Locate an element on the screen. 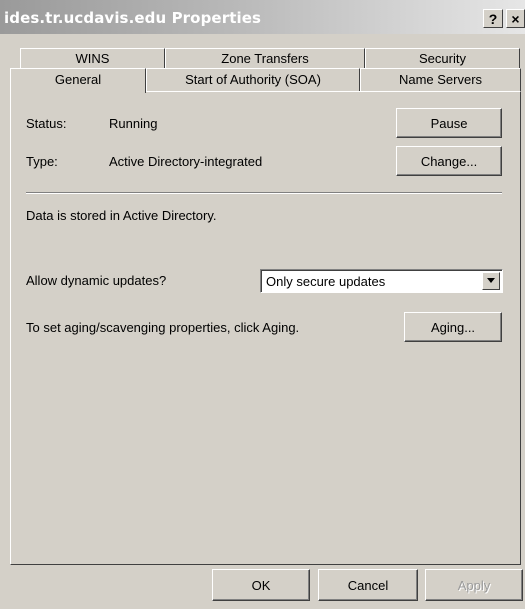 The width and height of the screenshot is (525, 609). status-label: Status: is located at coordinates (46, 123).